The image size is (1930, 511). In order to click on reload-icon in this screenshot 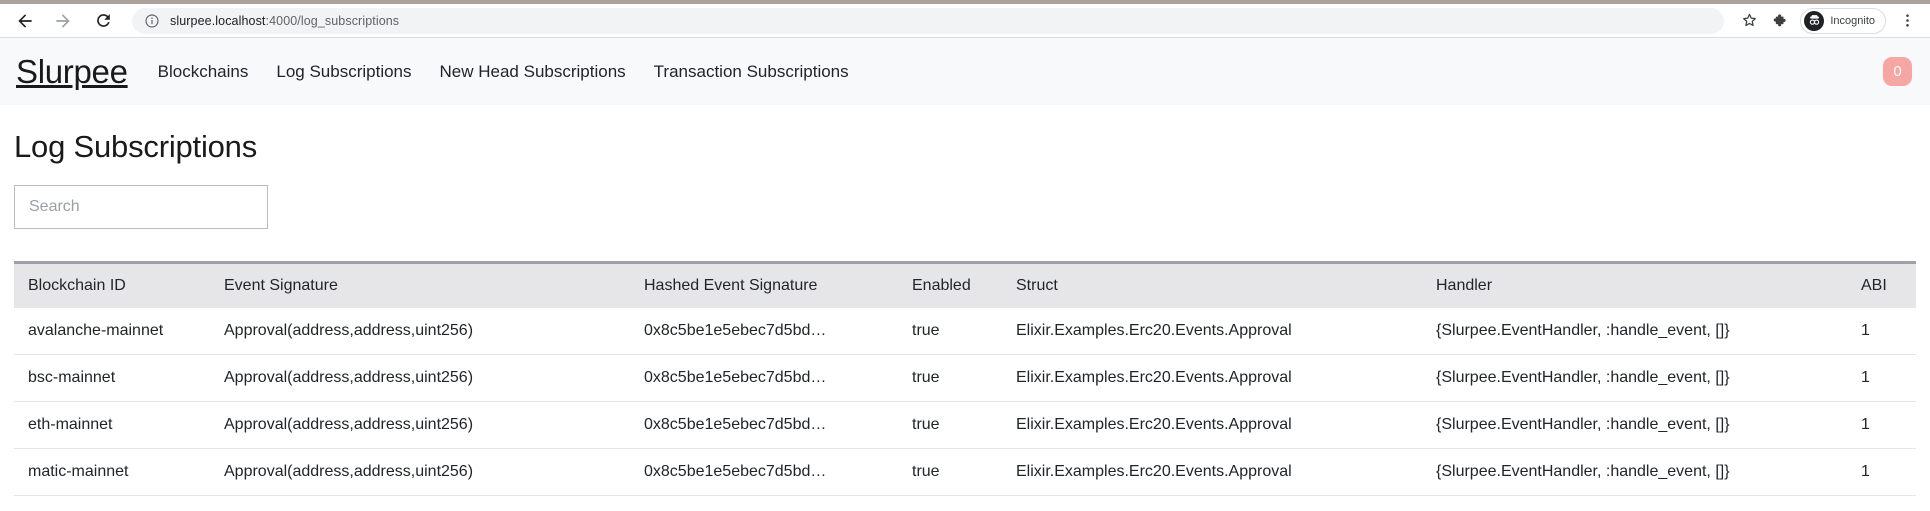, I will do `click(103, 20)`.